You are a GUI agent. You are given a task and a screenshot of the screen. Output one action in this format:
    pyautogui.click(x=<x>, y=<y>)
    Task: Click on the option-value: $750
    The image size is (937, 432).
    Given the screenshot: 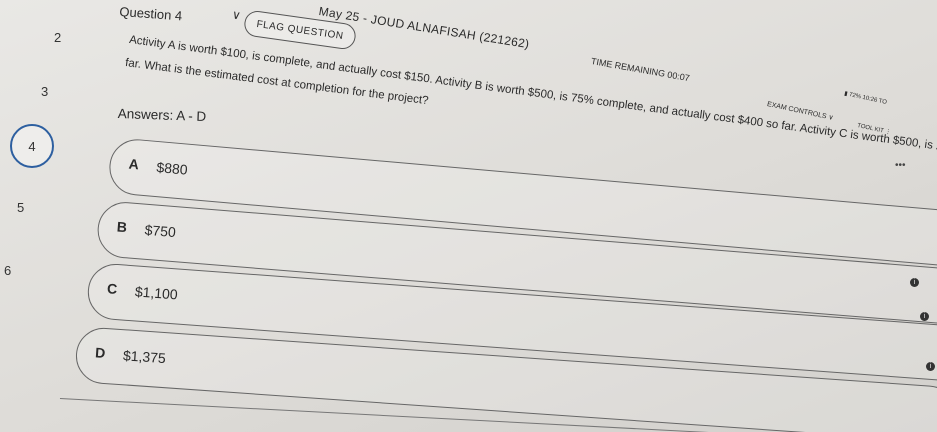 What is the action you would take?
    pyautogui.click(x=160, y=231)
    